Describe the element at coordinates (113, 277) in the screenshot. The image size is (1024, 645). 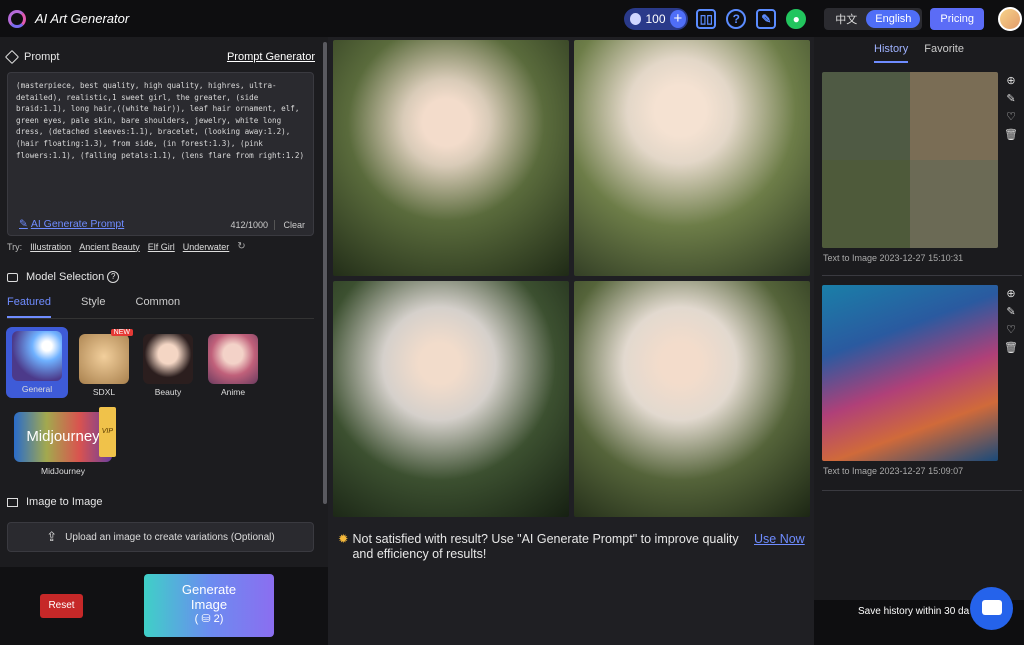
I see `help-circle-icon: ?` at that location.